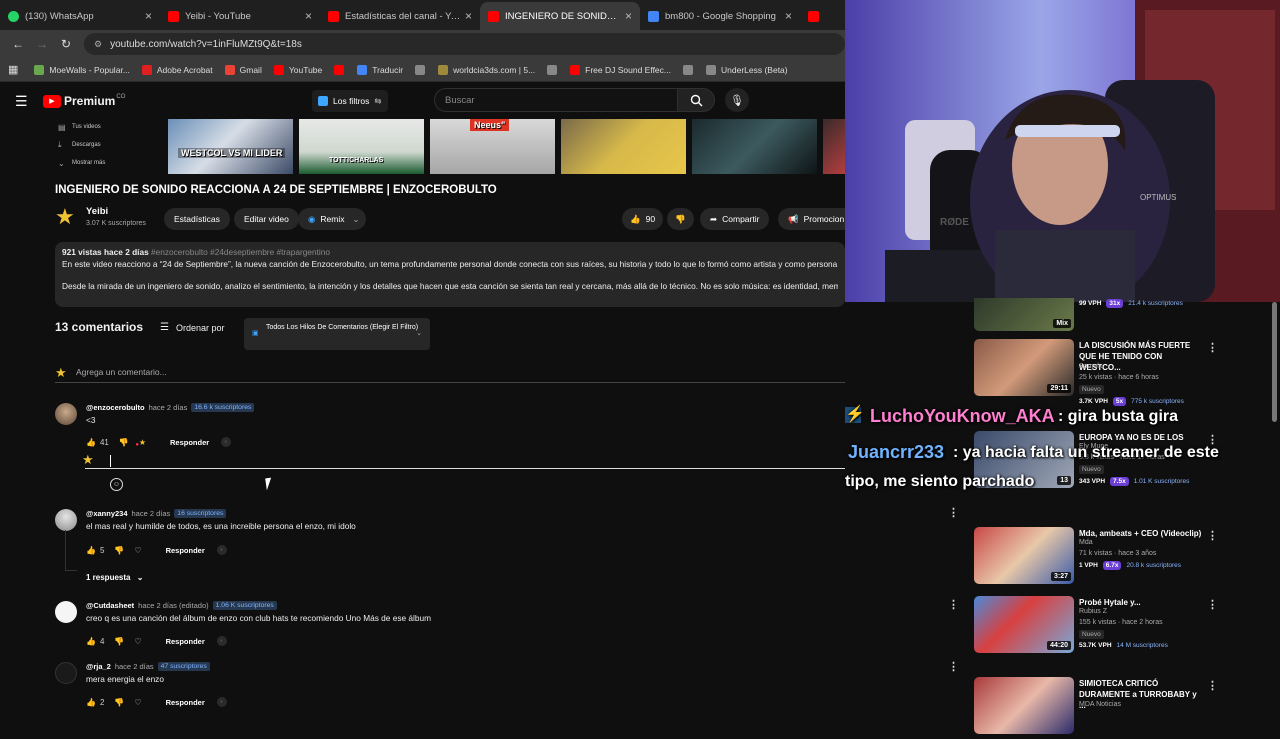 This screenshot has height=739, width=1280. What do you see at coordinates (1100, 704) in the screenshot?
I see `channel-name: MDA Noticias` at bounding box center [1100, 704].